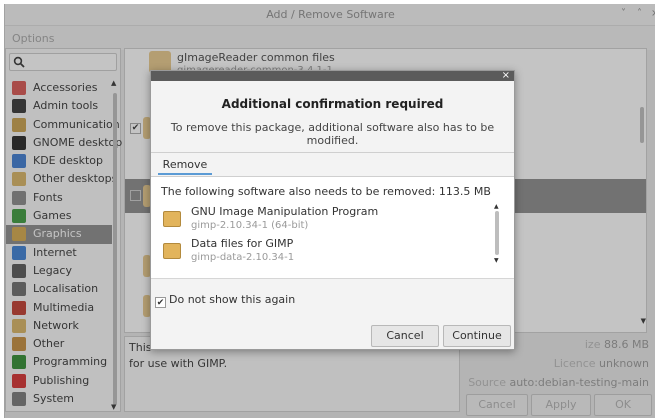  Describe the element at coordinates (496, 260) in the screenshot. I see `scroll-down-icon: ▼` at that location.